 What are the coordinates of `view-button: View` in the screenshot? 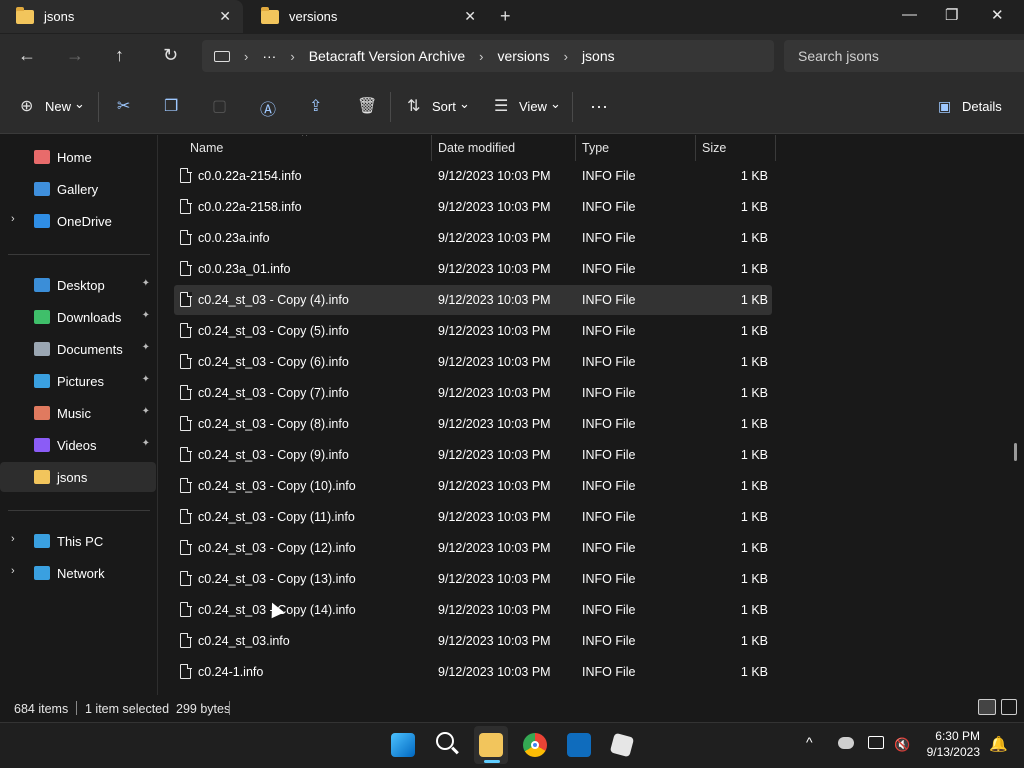 It's located at (533, 106).